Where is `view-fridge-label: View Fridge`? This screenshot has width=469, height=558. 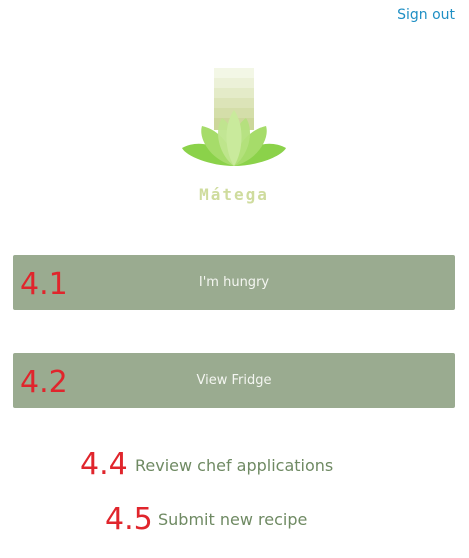
view-fridge-label: View Fridge is located at coordinates (234, 380).